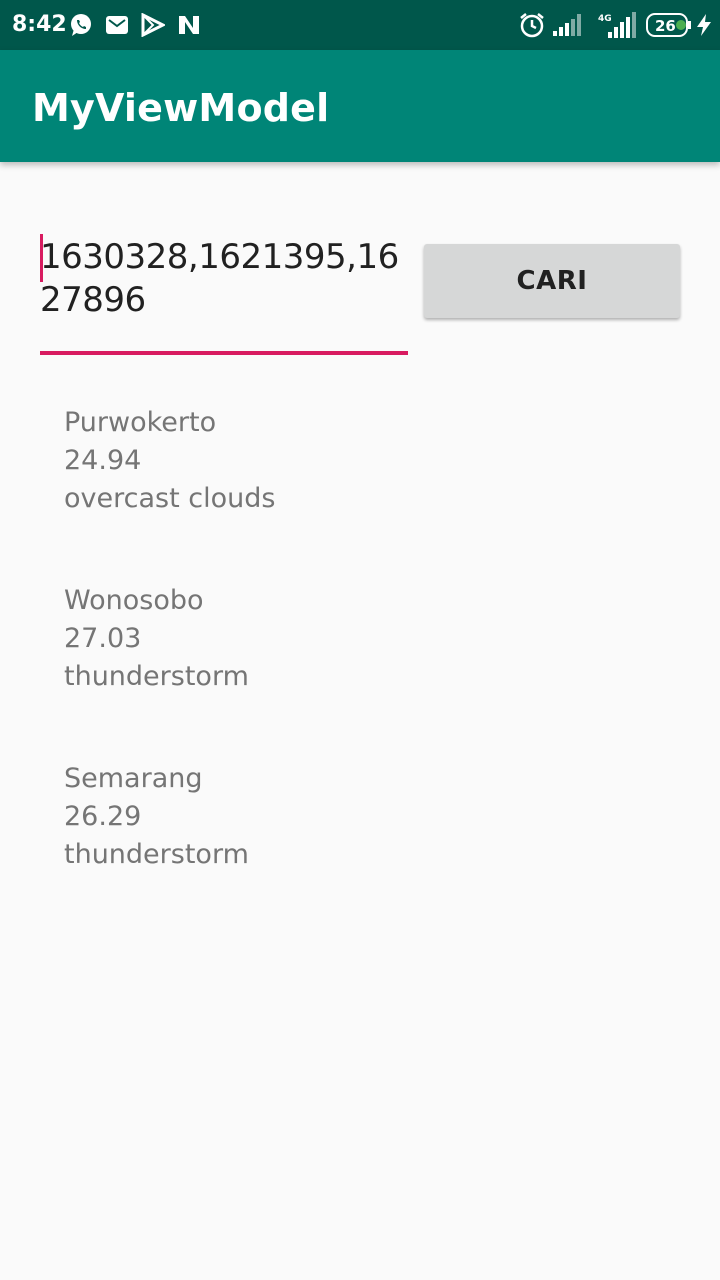 The width and height of the screenshot is (720, 1280). What do you see at coordinates (170, 498) in the screenshot?
I see `weather-description: overcast clouds` at bounding box center [170, 498].